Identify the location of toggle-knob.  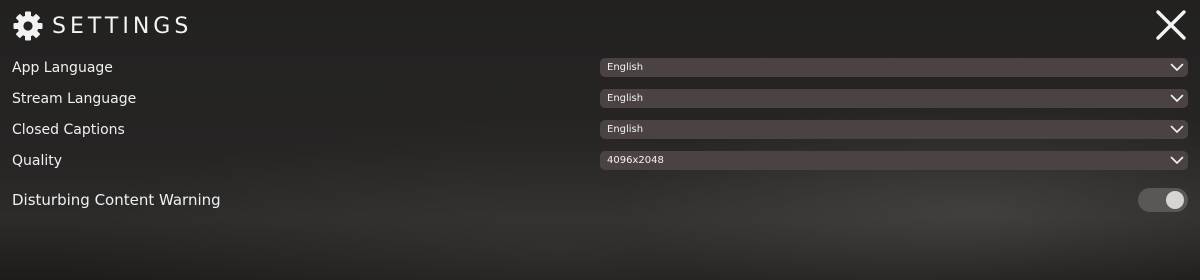
(1175, 200).